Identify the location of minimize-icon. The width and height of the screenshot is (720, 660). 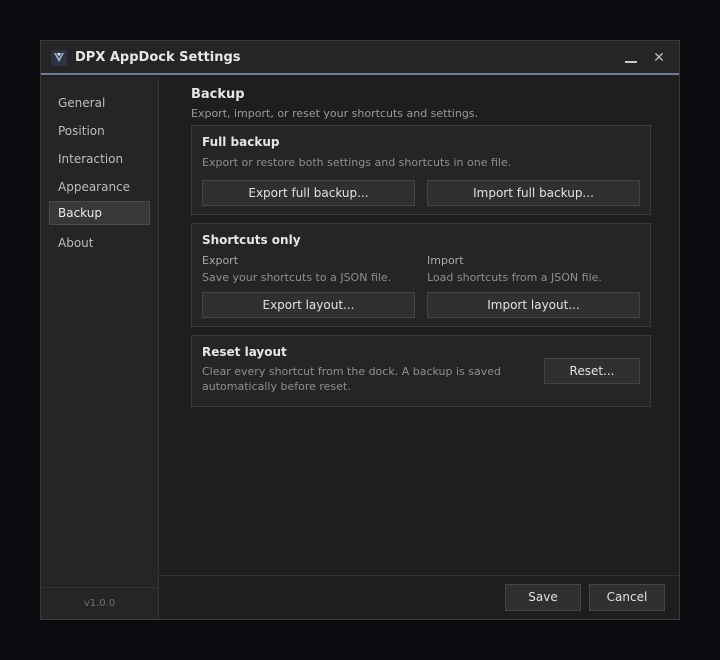
(631, 62).